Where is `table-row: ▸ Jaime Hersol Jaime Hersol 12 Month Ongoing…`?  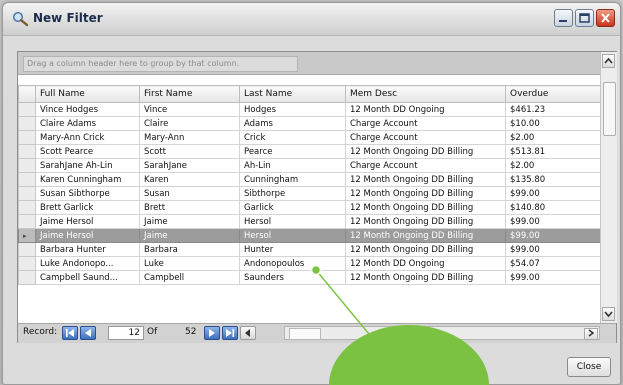
table-row: ▸ Jaime Hersol Jaime Hersol 12 Month Ongoing… is located at coordinates (309, 235).